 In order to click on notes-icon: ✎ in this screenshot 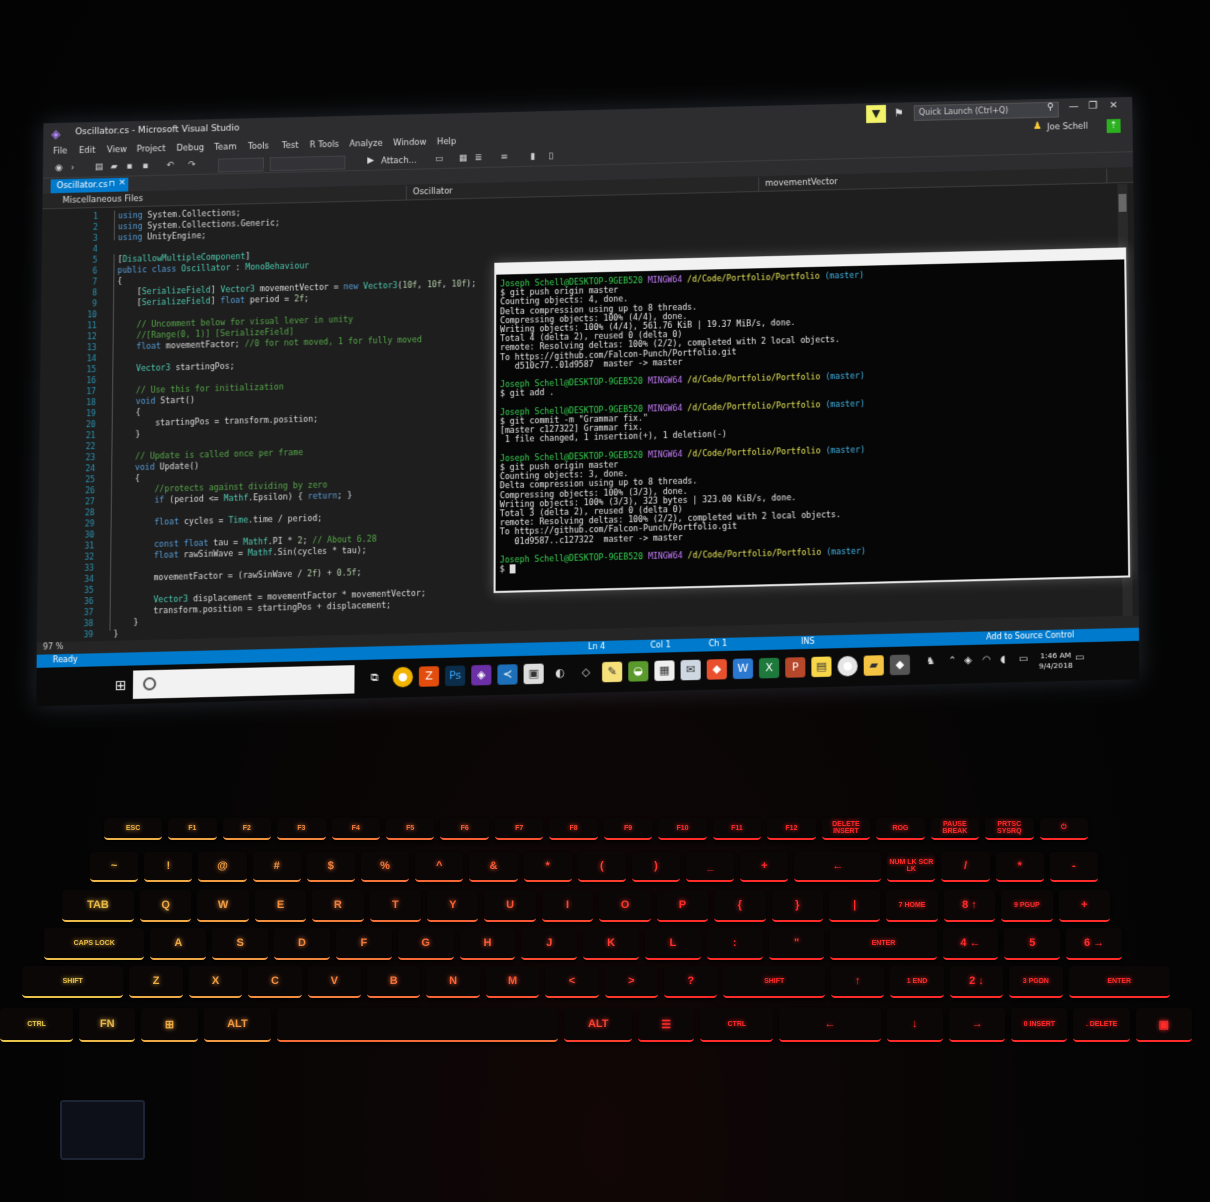, I will do `click(612, 672)`.